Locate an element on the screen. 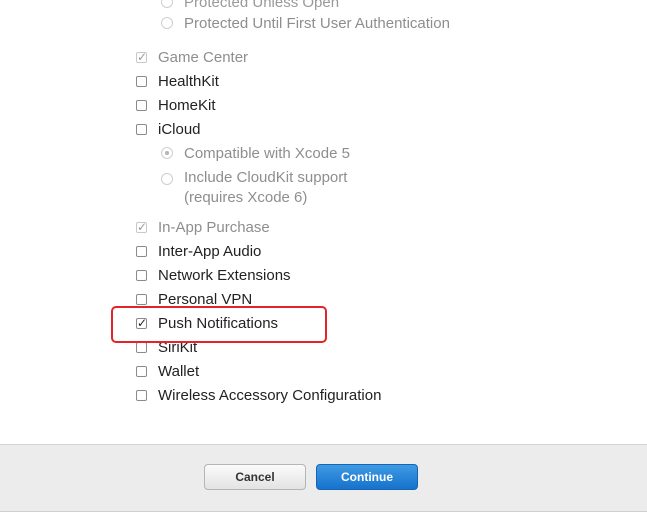 The width and height of the screenshot is (647, 522). option-label: SiriKit is located at coordinates (178, 347).